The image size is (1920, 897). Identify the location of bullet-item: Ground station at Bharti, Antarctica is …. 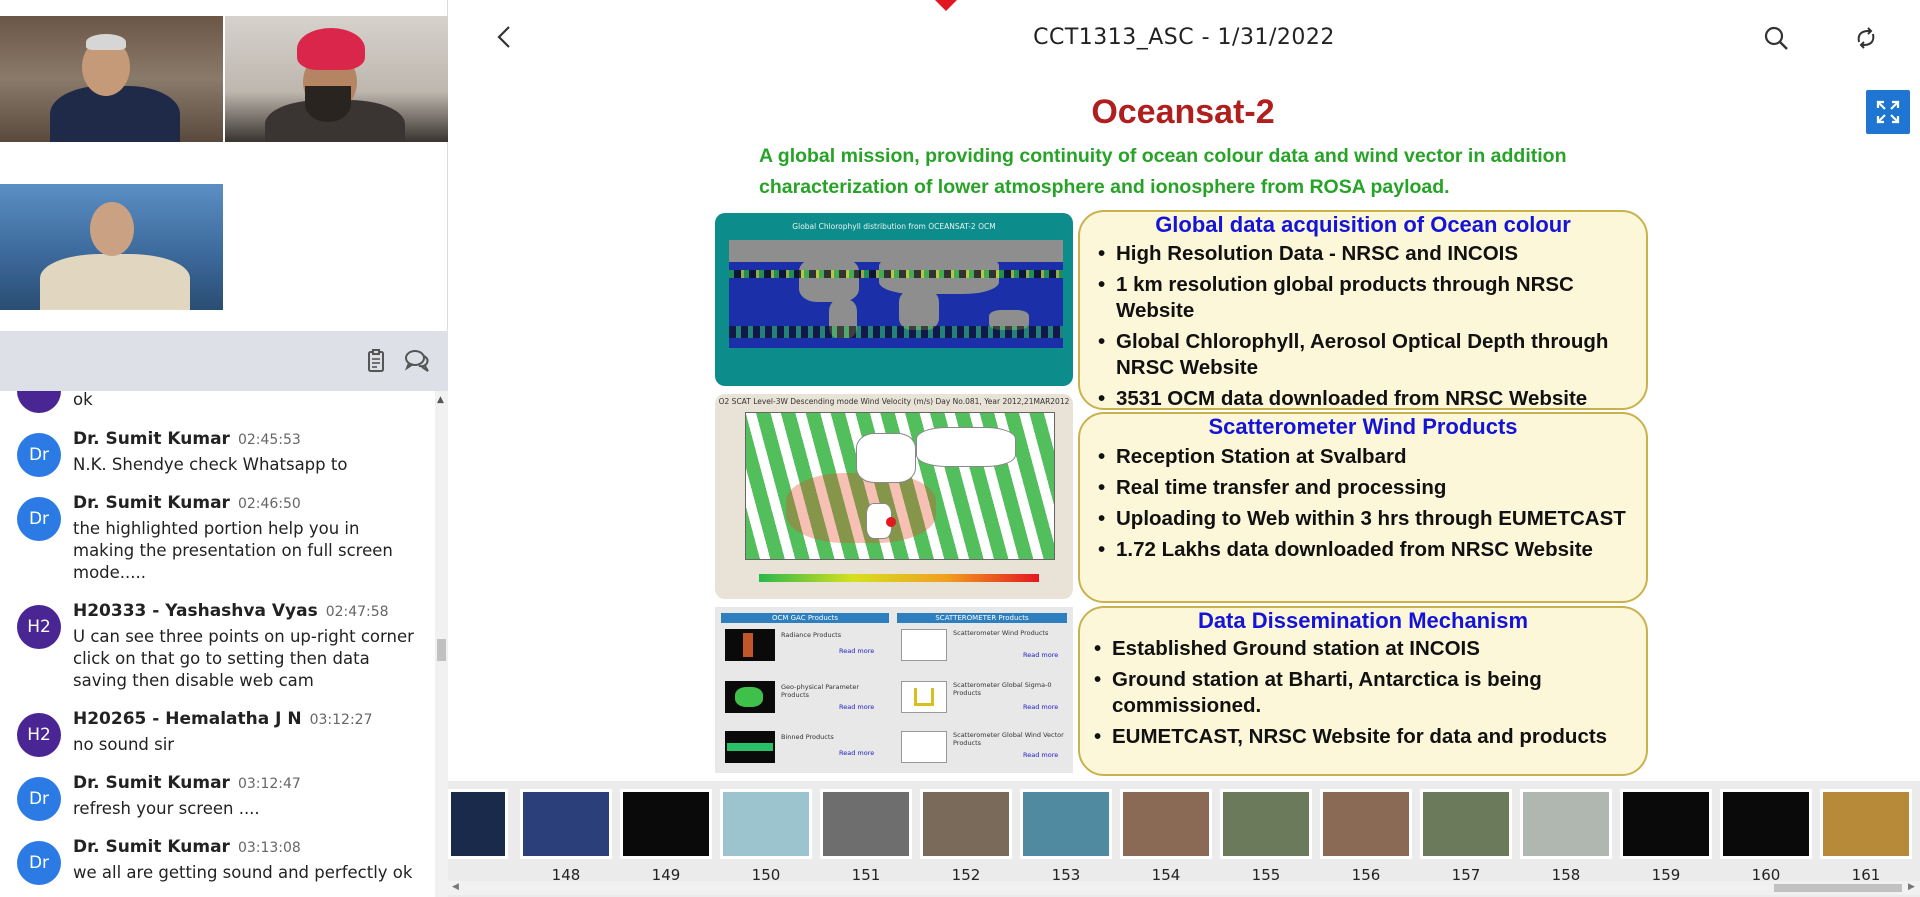
(1364, 693).